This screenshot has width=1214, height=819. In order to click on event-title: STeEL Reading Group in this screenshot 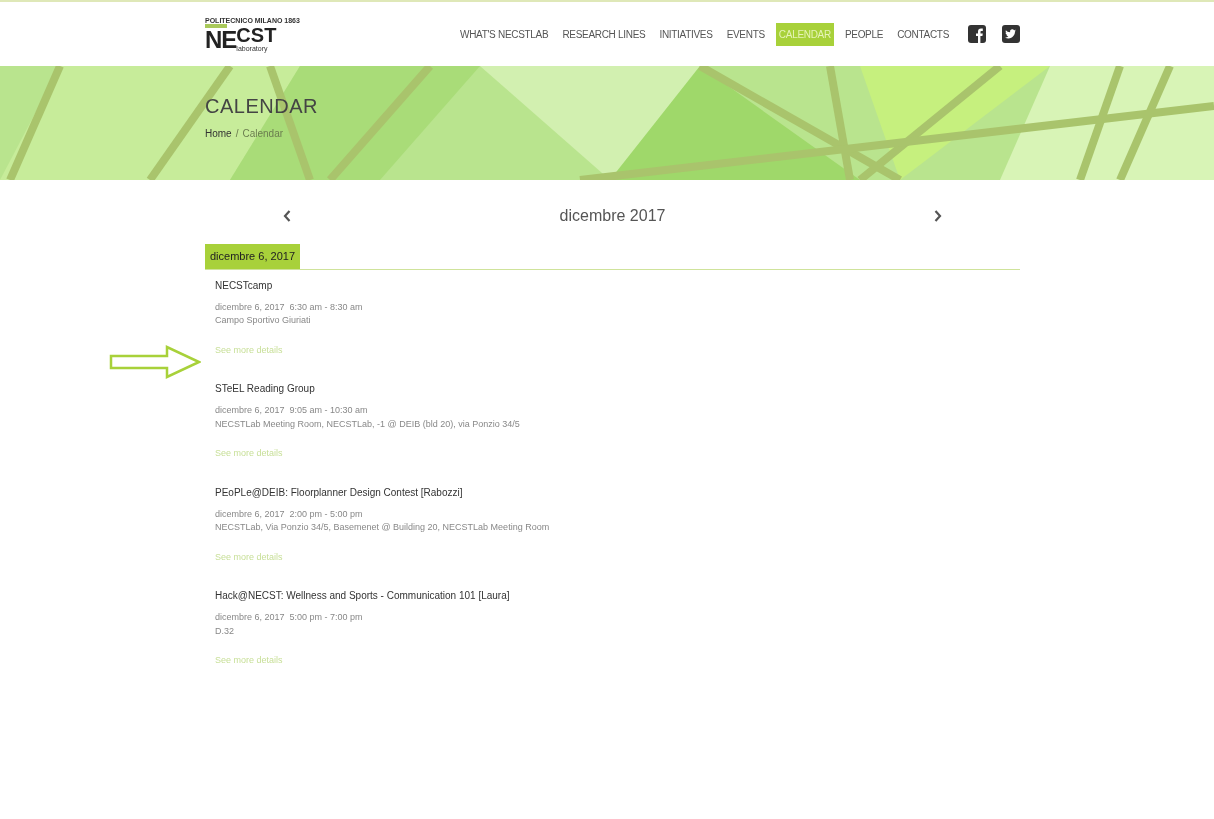, I will do `click(265, 389)`.